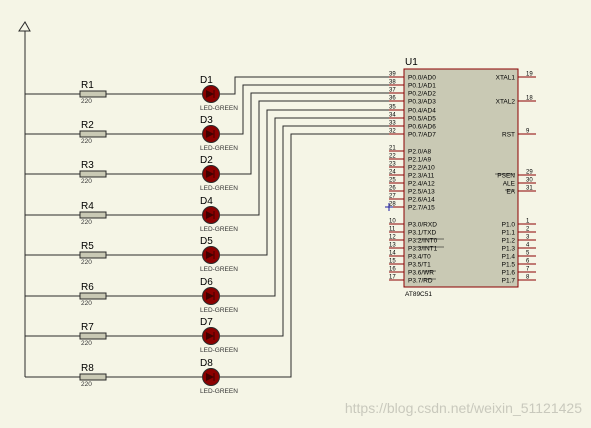 Image resolution: width=591 pixels, height=428 pixels. I want to click on pin-label: P0.5/AD5, so click(422, 118).